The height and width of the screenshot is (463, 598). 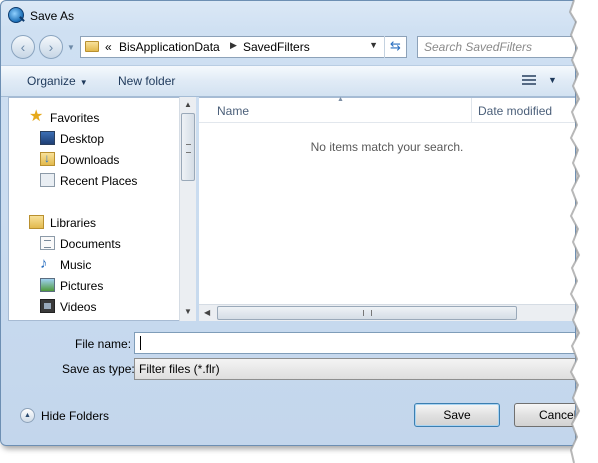 I want to click on sidebar-item-label: Favorites, so click(x=75, y=118).